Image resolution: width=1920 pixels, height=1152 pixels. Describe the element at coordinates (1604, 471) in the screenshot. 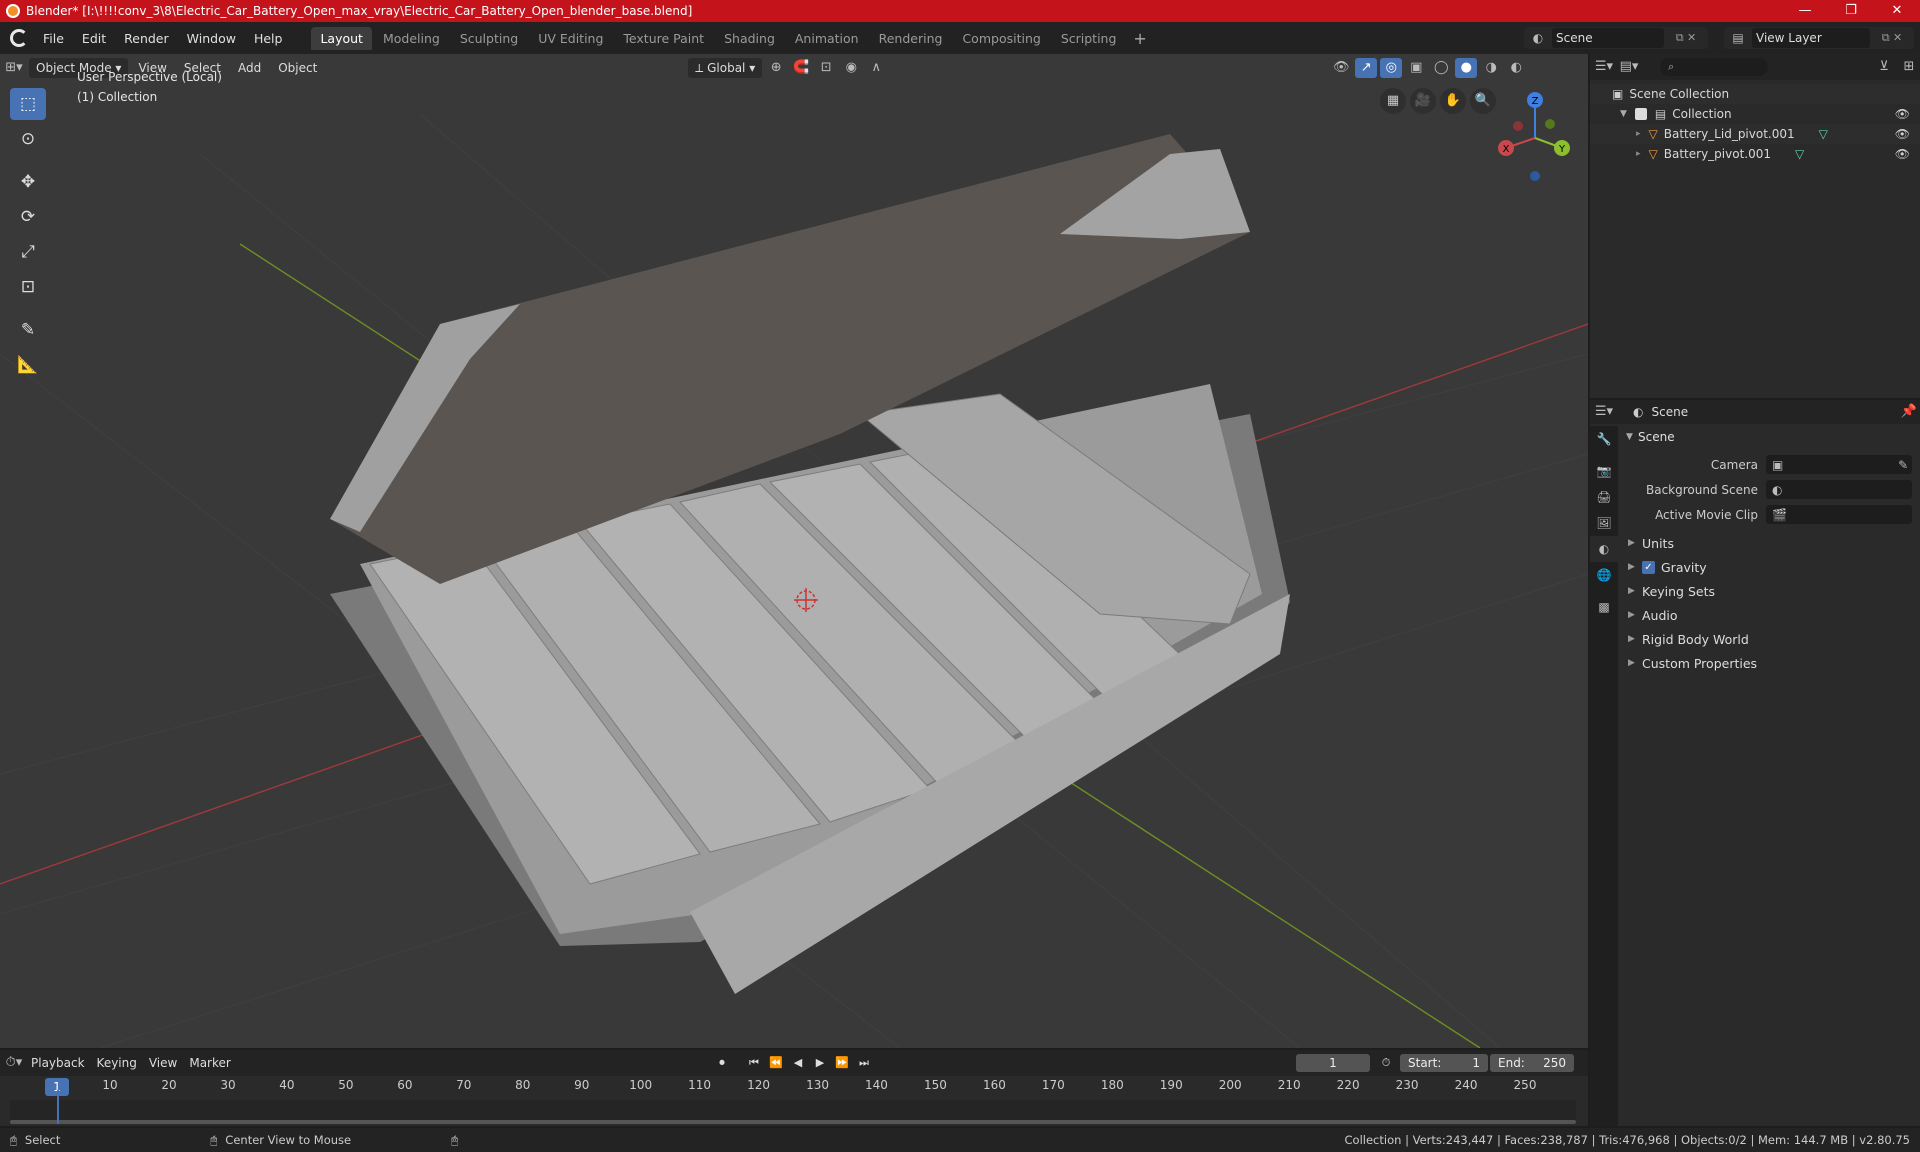

I see `render-tab-icon: 📷` at that location.